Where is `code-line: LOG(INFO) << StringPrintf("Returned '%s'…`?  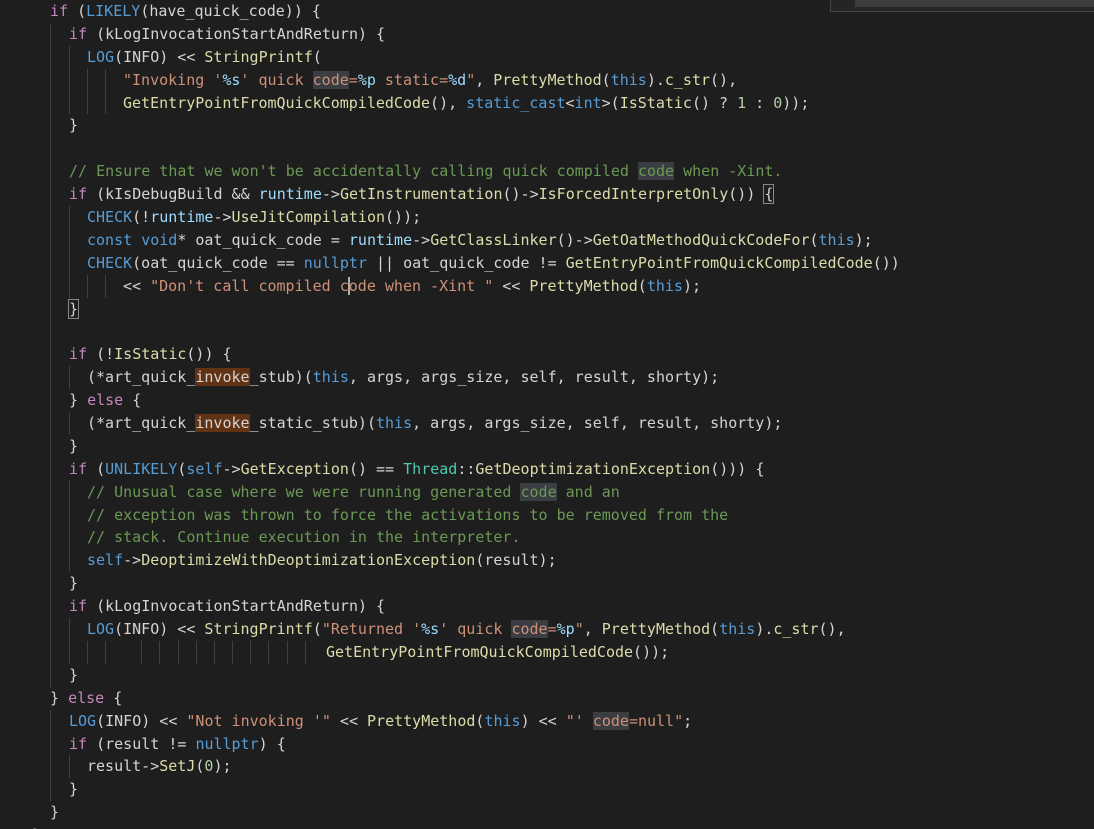
code-line: LOG(INFO) << StringPrintf("Returned '%s'… is located at coordinates (547, 629).